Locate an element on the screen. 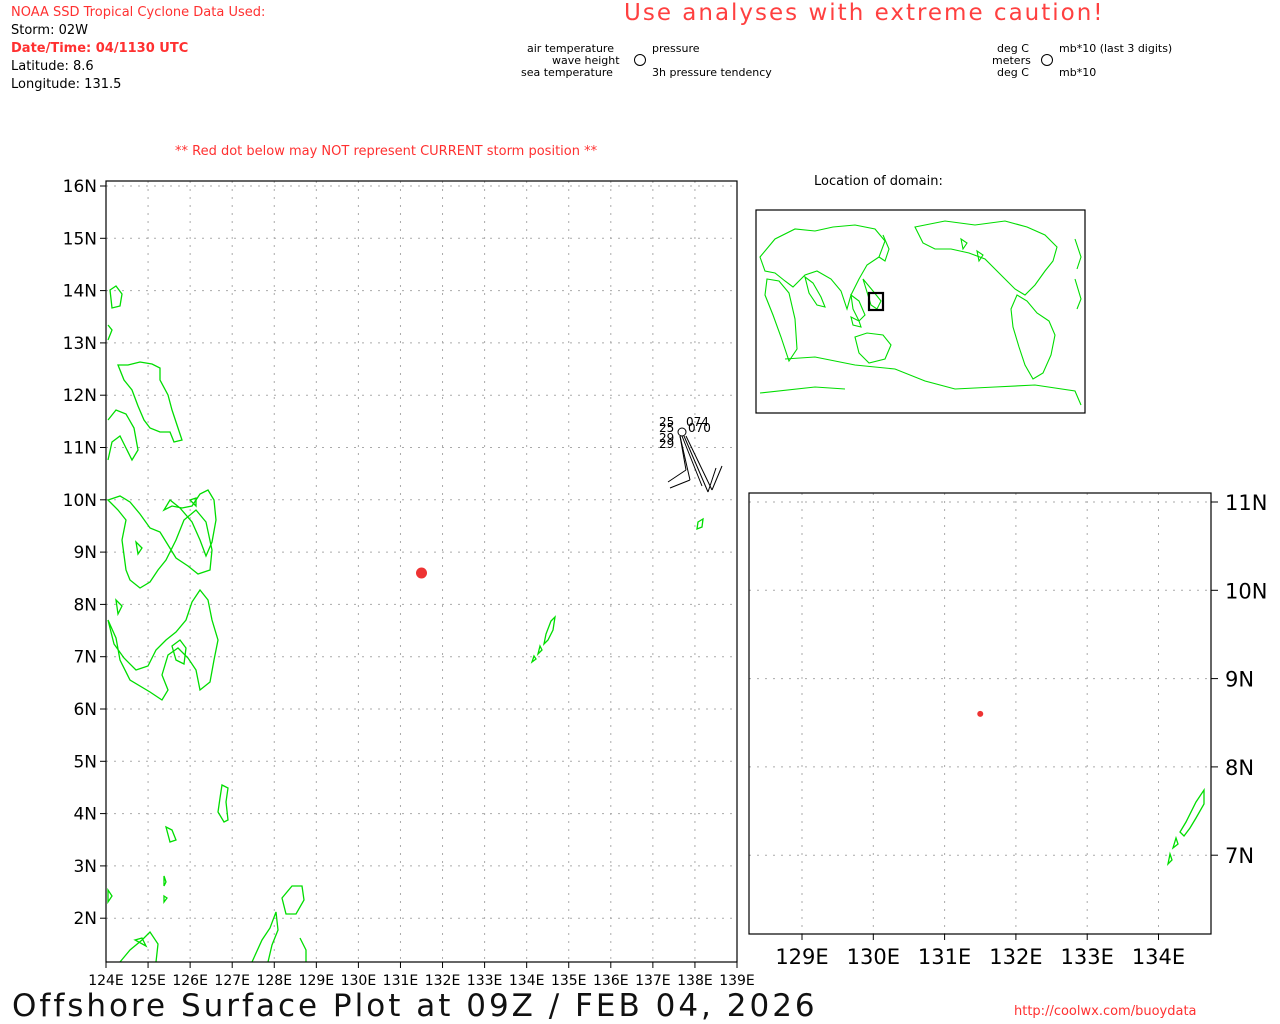 This screenshot has width=1280, height=1024. main-lon-label: 124E is located at coordinates (106, 981).